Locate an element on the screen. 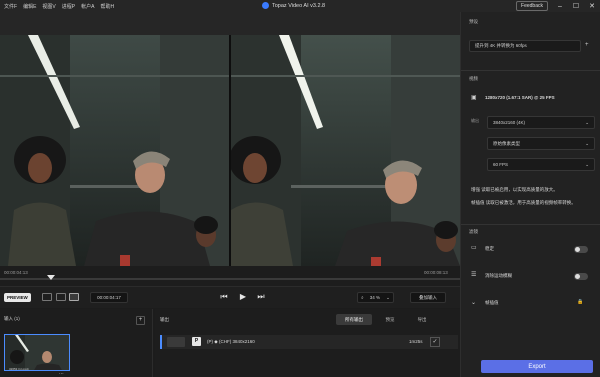  timeline-start-time: 00:00:04:13 is located at coordinates (16, 272).